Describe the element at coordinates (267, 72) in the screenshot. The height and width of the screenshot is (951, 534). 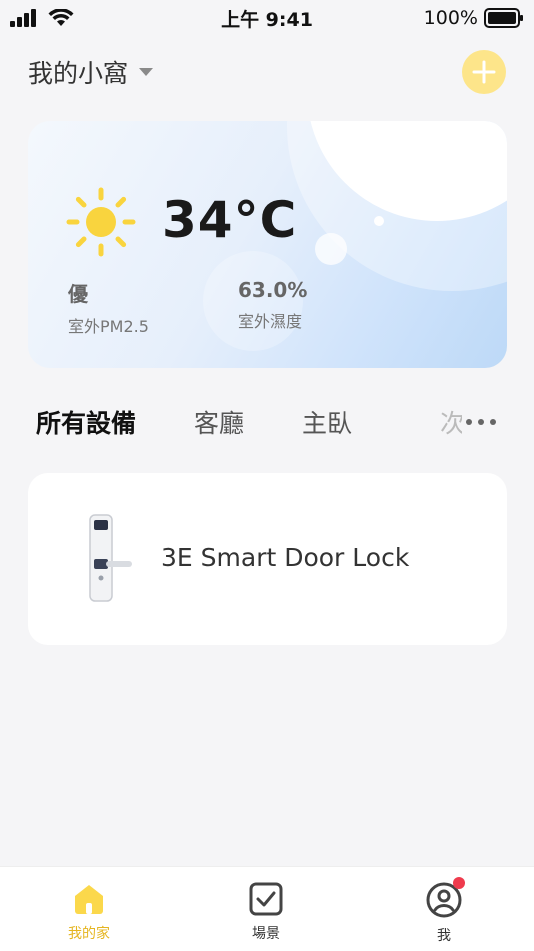
I see `header: 我的小窩` at that location.